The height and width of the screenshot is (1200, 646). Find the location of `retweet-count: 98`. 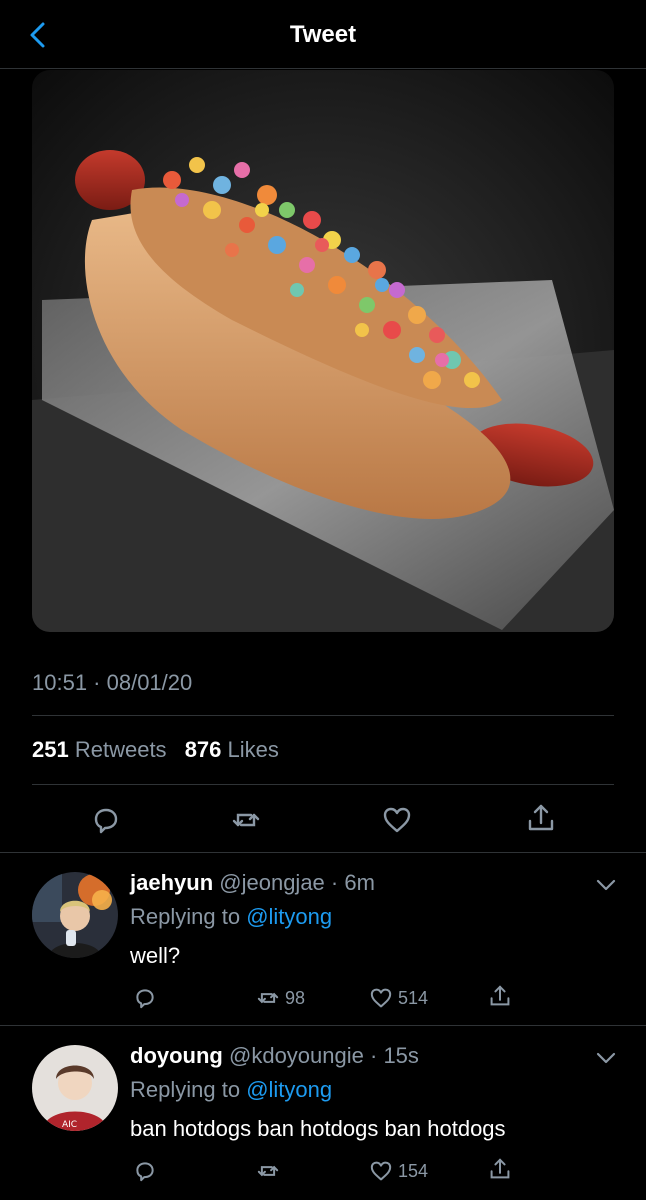

retweet-count: 98 is located at coordinates (295, 997).